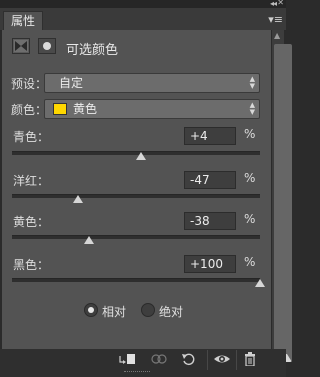 The width and height of the screenshot is (320, 377). I want to click on selective-color-icon, so click(21, 46).